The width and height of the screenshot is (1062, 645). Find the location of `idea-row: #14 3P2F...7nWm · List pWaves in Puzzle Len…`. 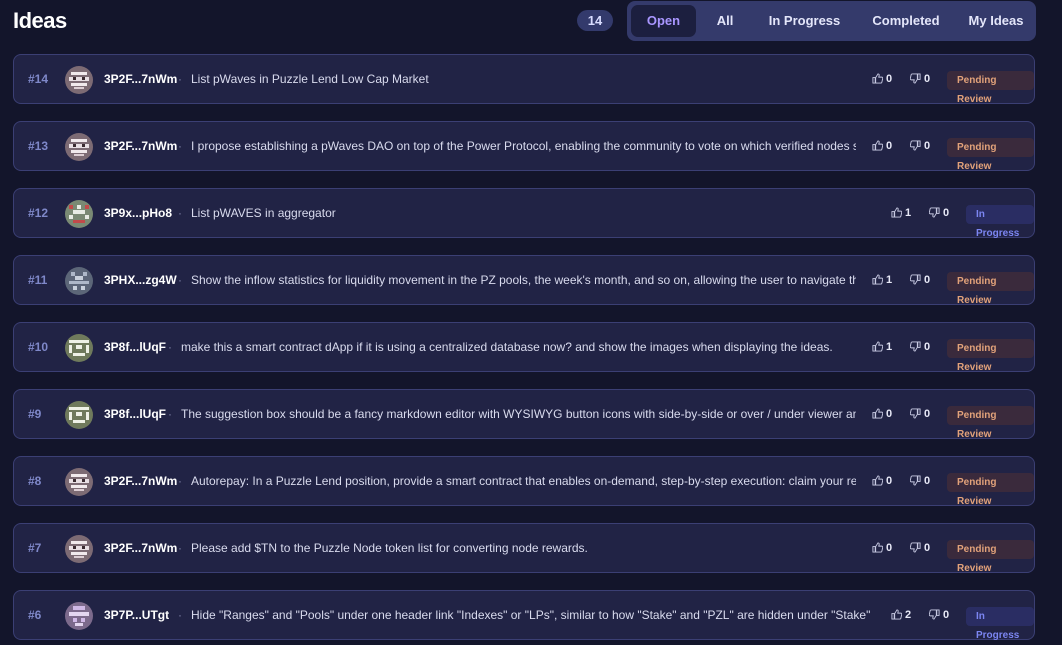

idea-row: #14 3P2F...7nWm · List pWaves in Puzzle Len… is located at coordinates (524, 79).